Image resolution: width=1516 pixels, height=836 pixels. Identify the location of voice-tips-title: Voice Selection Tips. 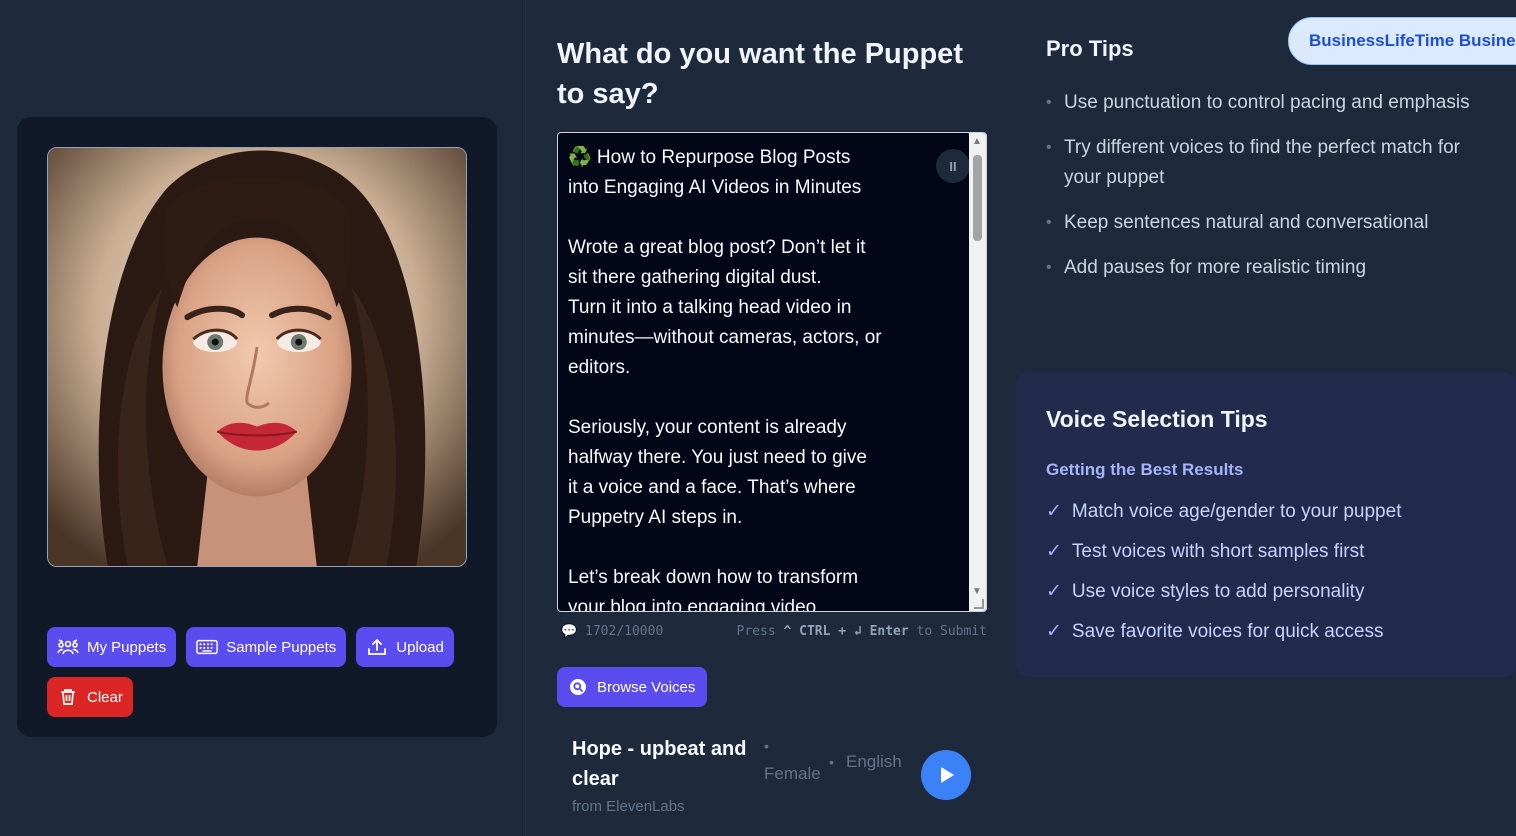
(1157, 419).